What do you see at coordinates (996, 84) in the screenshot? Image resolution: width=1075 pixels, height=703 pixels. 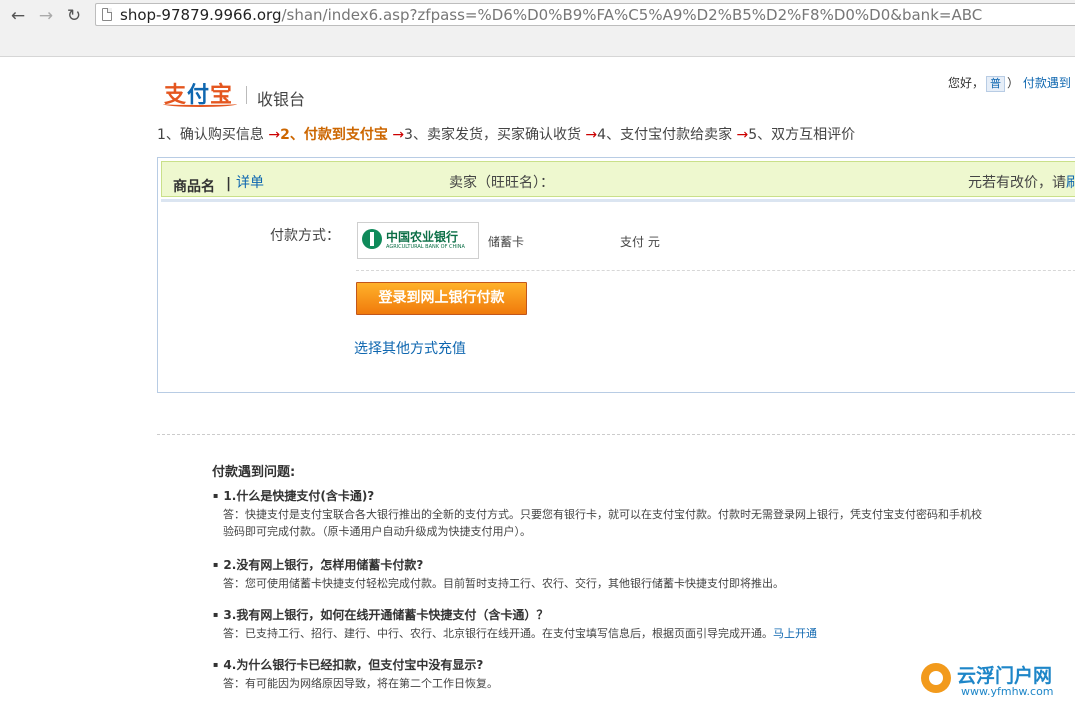 I see `user-name: 普` at bounding box center [996, 84].